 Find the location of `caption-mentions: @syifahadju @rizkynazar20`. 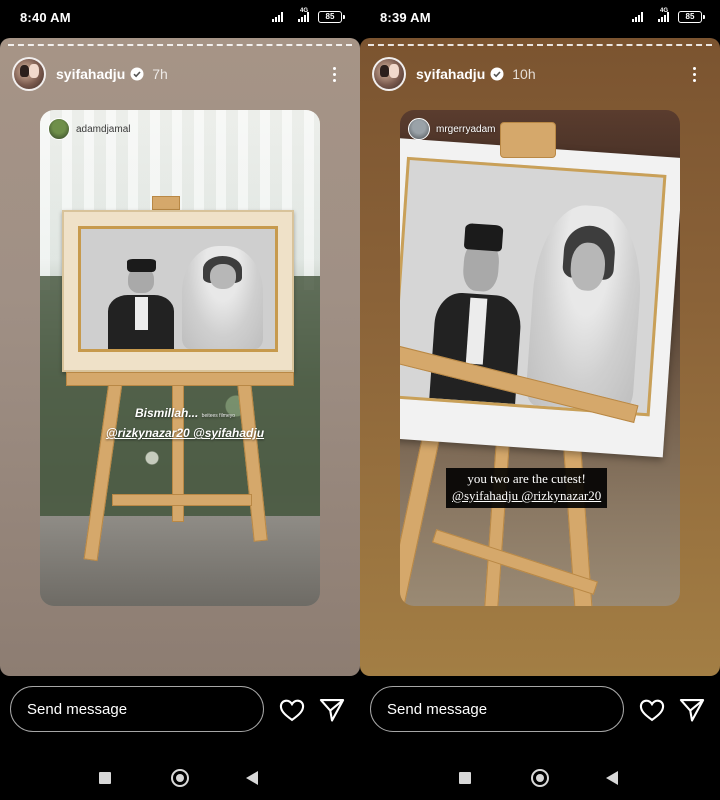

caption-mentions: @syifahadju @rizkynazar20 is located at coordinates (526, 496).